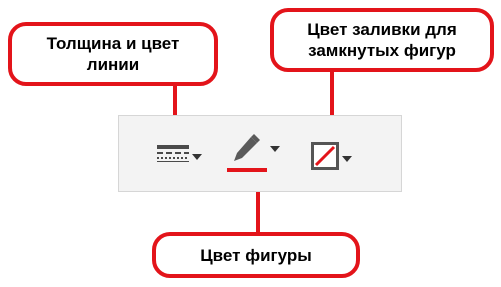  Describe the element at coordinates (113, 43) in the screenshot. I see `callout-line-width-color-line1: Толщина и цвет` at that location.